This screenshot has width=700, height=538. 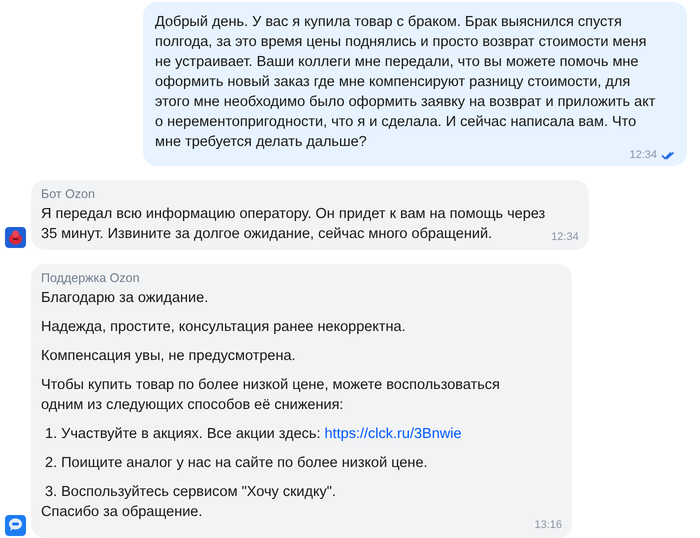 I want to click on message-text: Спасибо за обращение., so click(x=121, y=512).